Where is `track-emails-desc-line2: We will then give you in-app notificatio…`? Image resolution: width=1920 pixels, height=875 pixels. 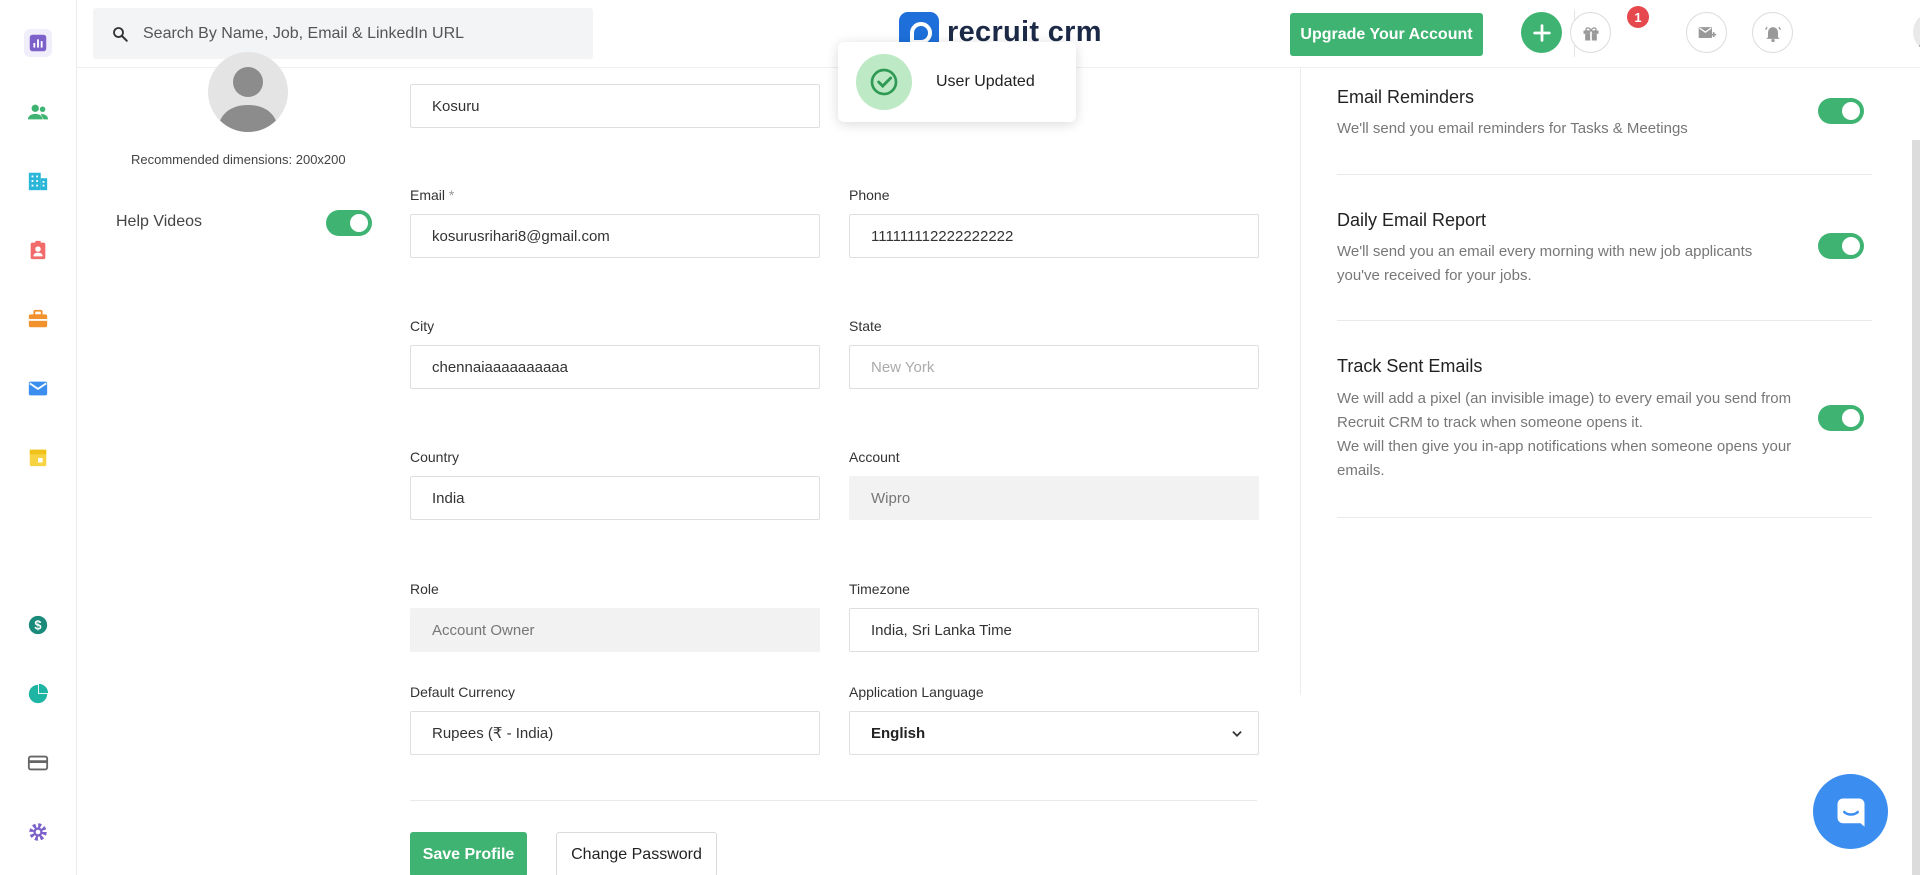 track-emails-desc-line2: We will then give you in-app notificatio… is located at coordinates (1564, 458).